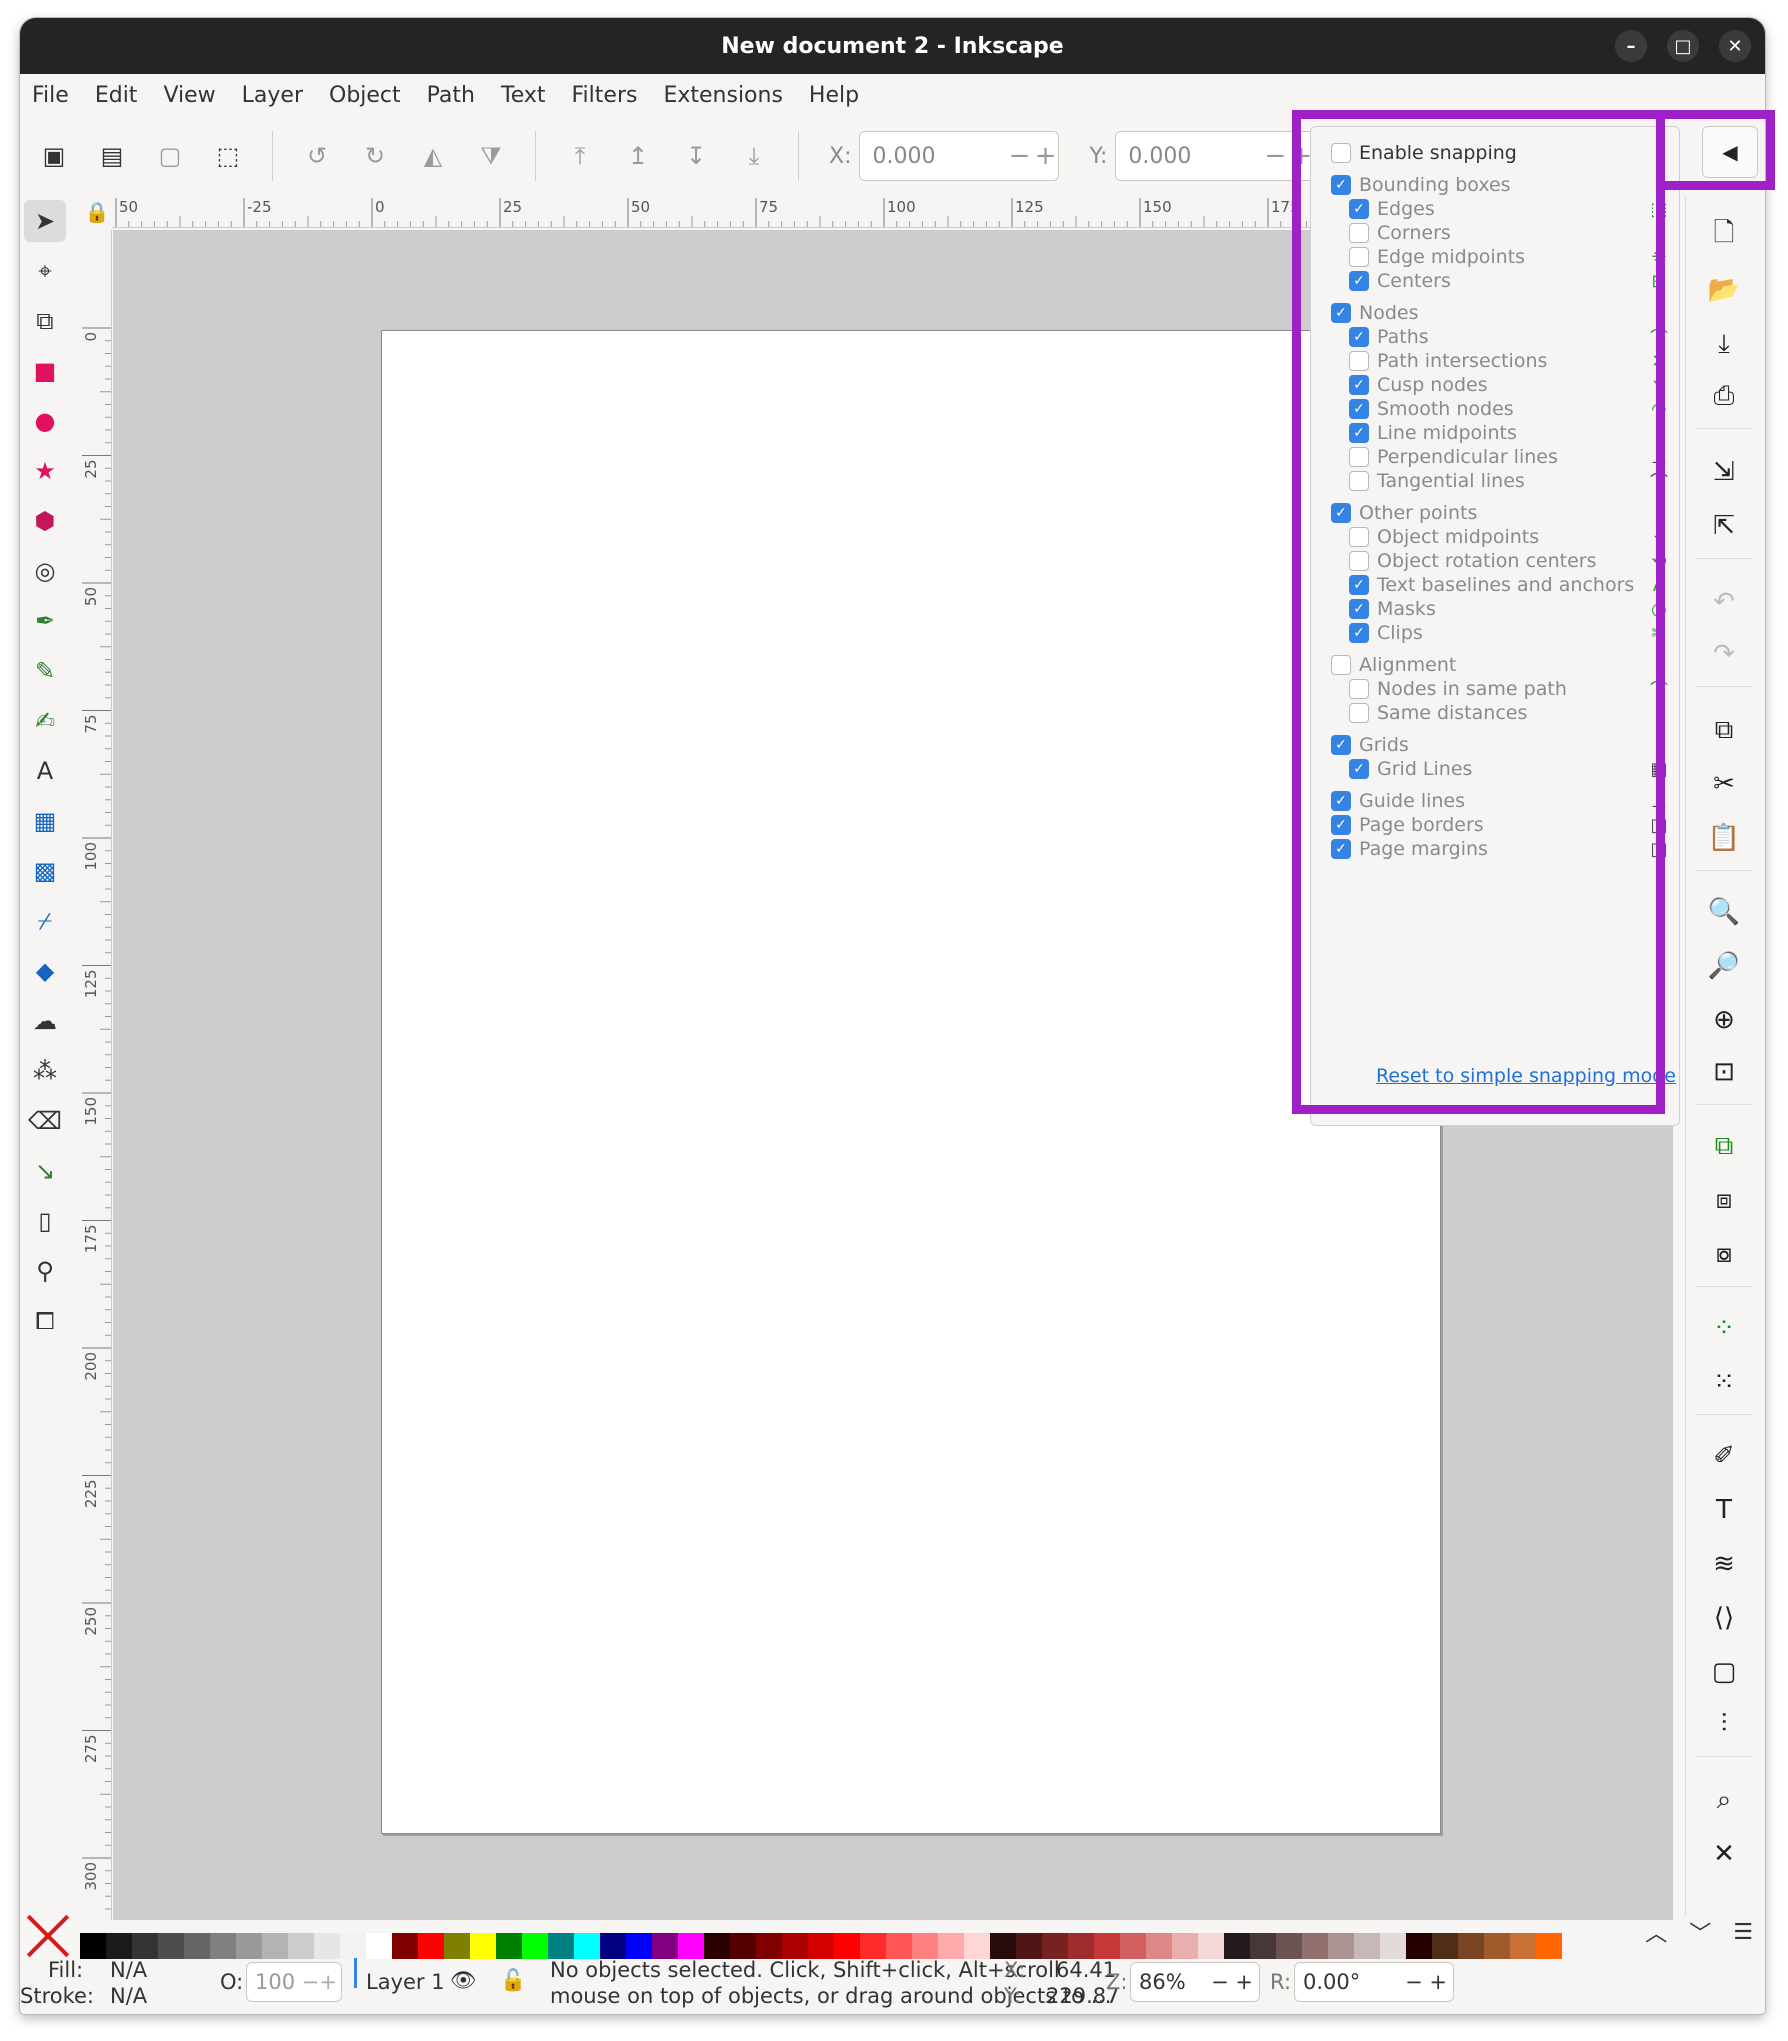 This screenshot has height=2041, width=1788. Describe the element at coordinates (112, 156) in the screenshot. I see `select-all-layers-icon: ▤` at that location.